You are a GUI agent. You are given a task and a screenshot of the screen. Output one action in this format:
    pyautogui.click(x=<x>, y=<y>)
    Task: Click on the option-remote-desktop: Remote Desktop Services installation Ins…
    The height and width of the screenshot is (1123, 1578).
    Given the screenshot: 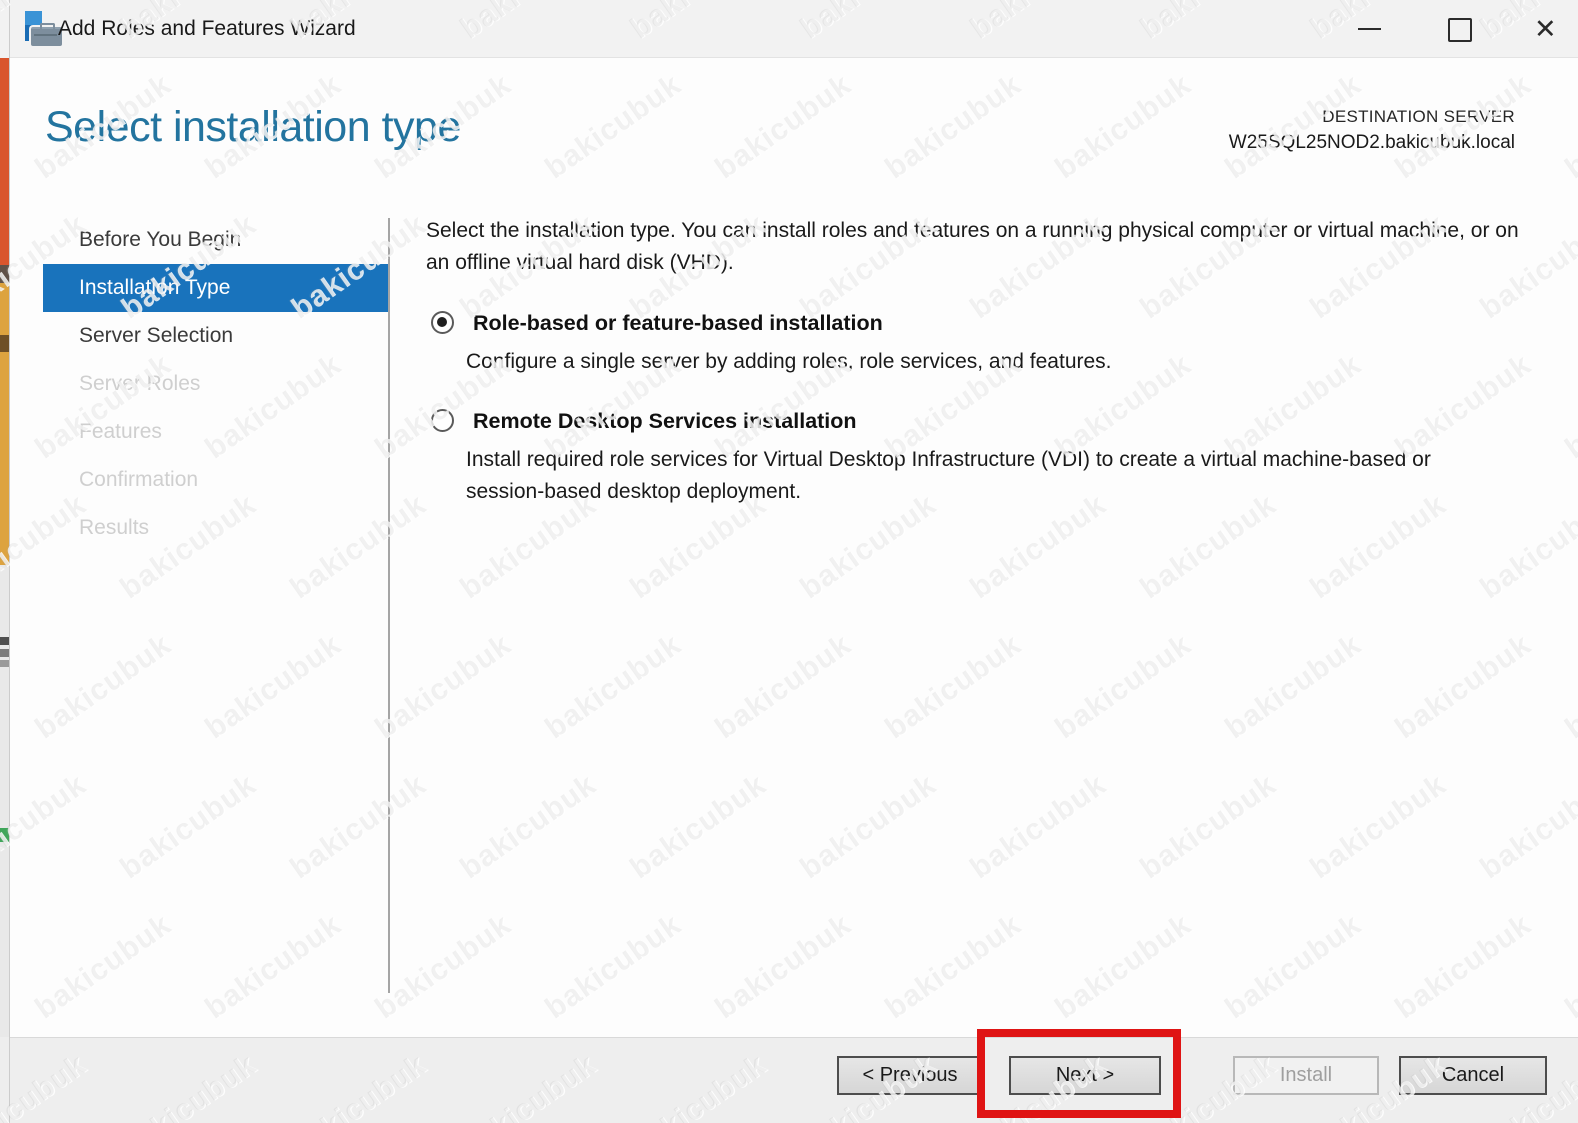 What is the action you would take?
    pyautogui.click(x=978, y=458)
    